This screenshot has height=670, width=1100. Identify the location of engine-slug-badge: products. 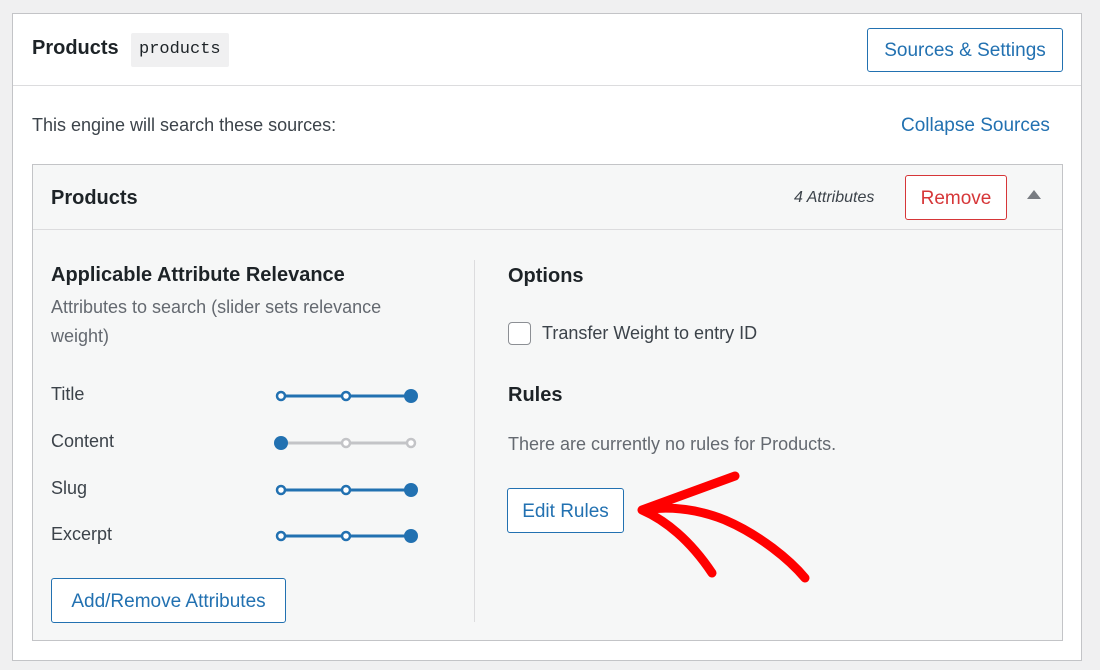
(180, 50).